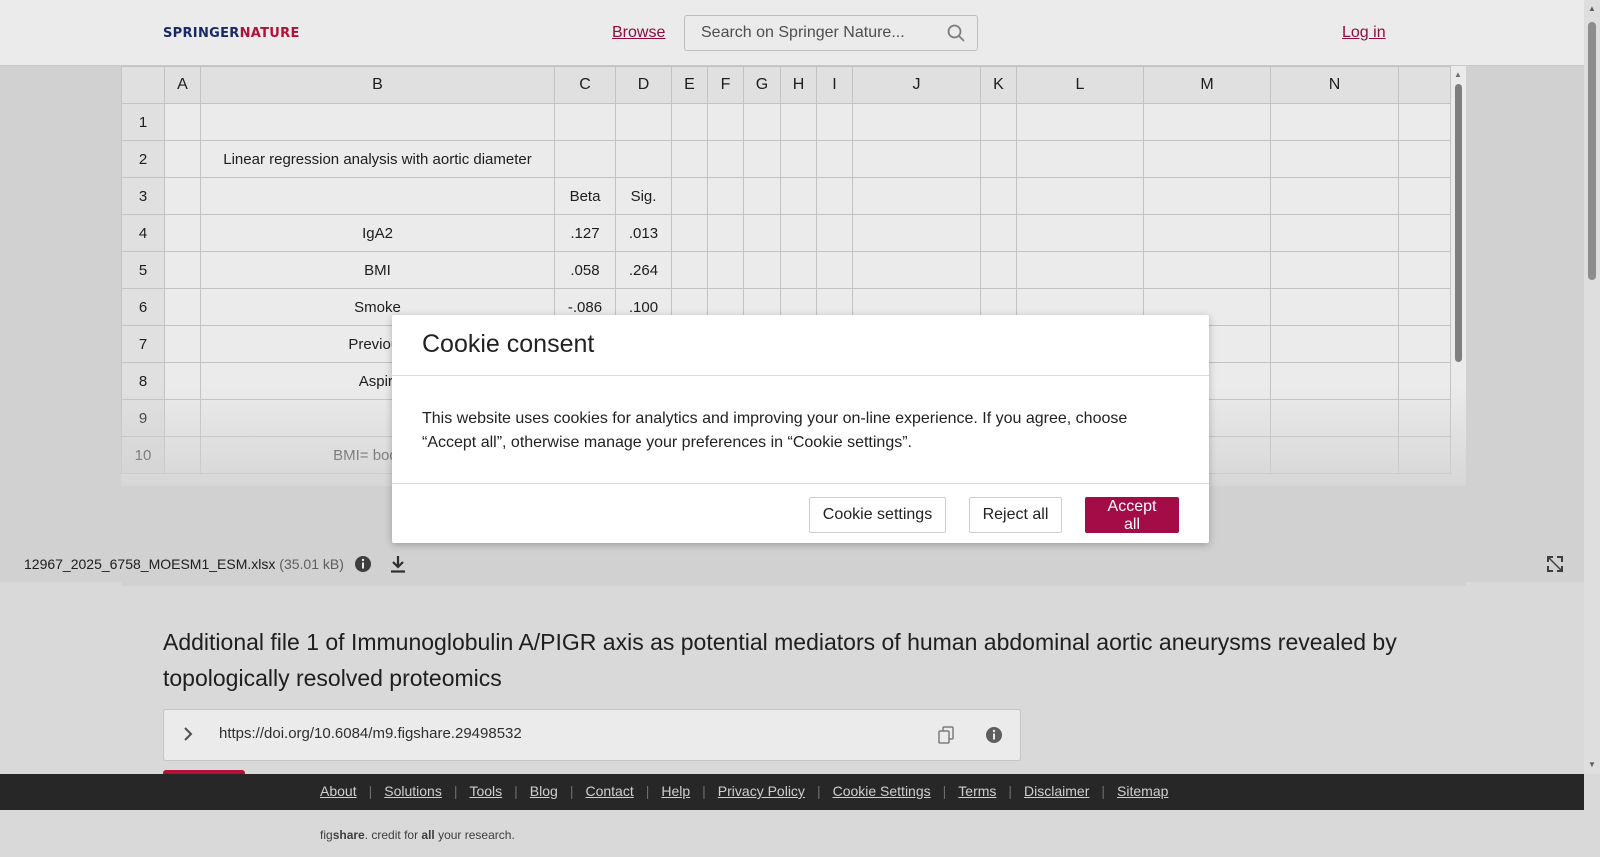  What do you see at coordinates (877, 515) in the screenshot?
I see `cookie-settings-button: Cookie settings` at bounding box center [877, 515].